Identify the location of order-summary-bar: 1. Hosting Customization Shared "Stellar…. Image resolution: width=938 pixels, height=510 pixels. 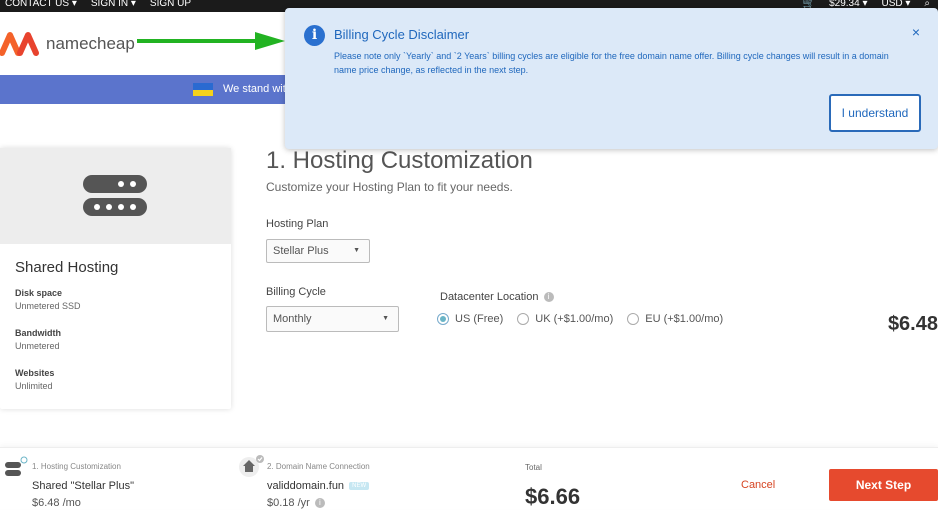
(469, 478).